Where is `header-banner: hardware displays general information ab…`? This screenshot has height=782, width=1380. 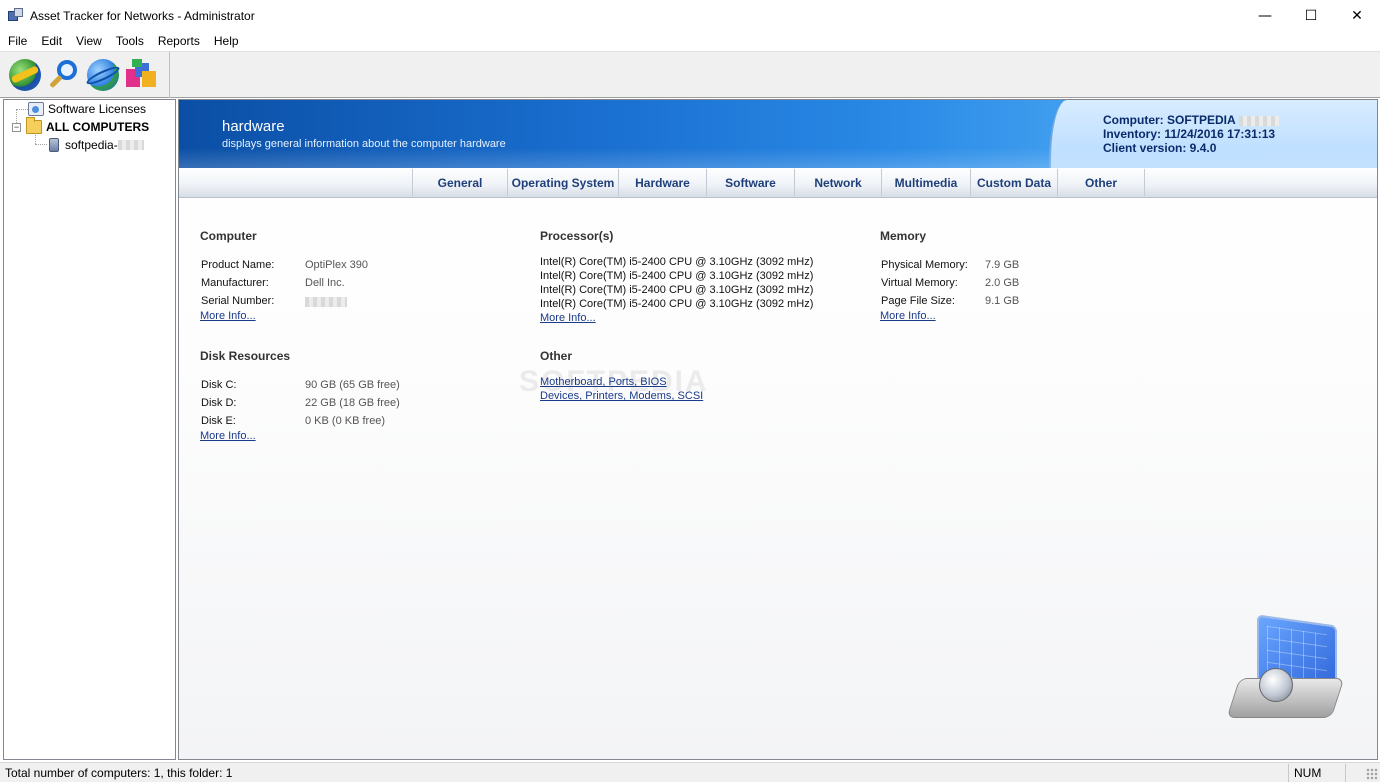 header-banner: hardware displays general information ab… is located at coordinates (778, 134).